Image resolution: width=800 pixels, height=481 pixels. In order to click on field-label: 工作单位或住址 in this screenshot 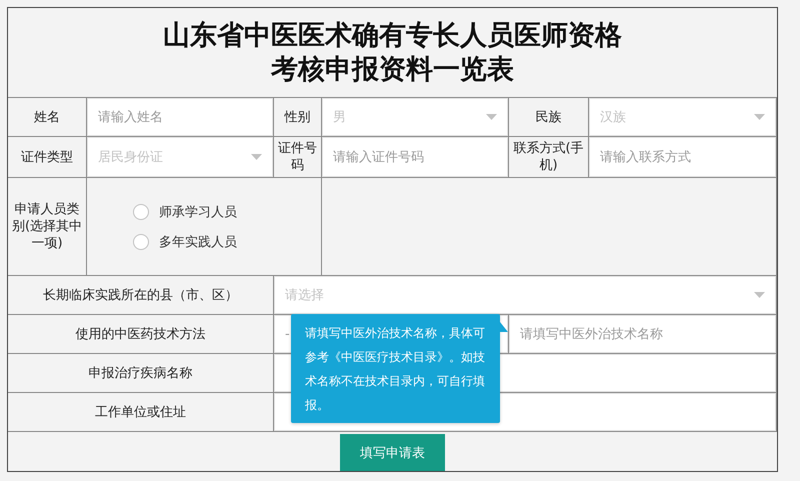, I will do `click(140, 412)`.